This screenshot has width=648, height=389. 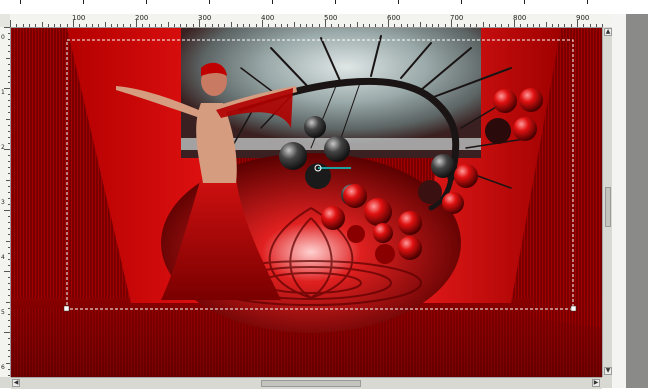 What do you see at coordinates (608, 371) in the screenshot?
I see `scroll-down-button: ▼` at bounding box center [608, 371].